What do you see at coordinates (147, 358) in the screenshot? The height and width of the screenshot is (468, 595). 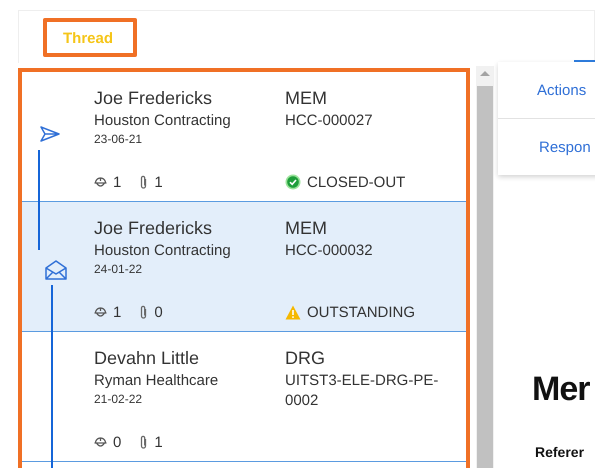 I see `sender-name: Devahn Little` at bounding box center [147, 358].